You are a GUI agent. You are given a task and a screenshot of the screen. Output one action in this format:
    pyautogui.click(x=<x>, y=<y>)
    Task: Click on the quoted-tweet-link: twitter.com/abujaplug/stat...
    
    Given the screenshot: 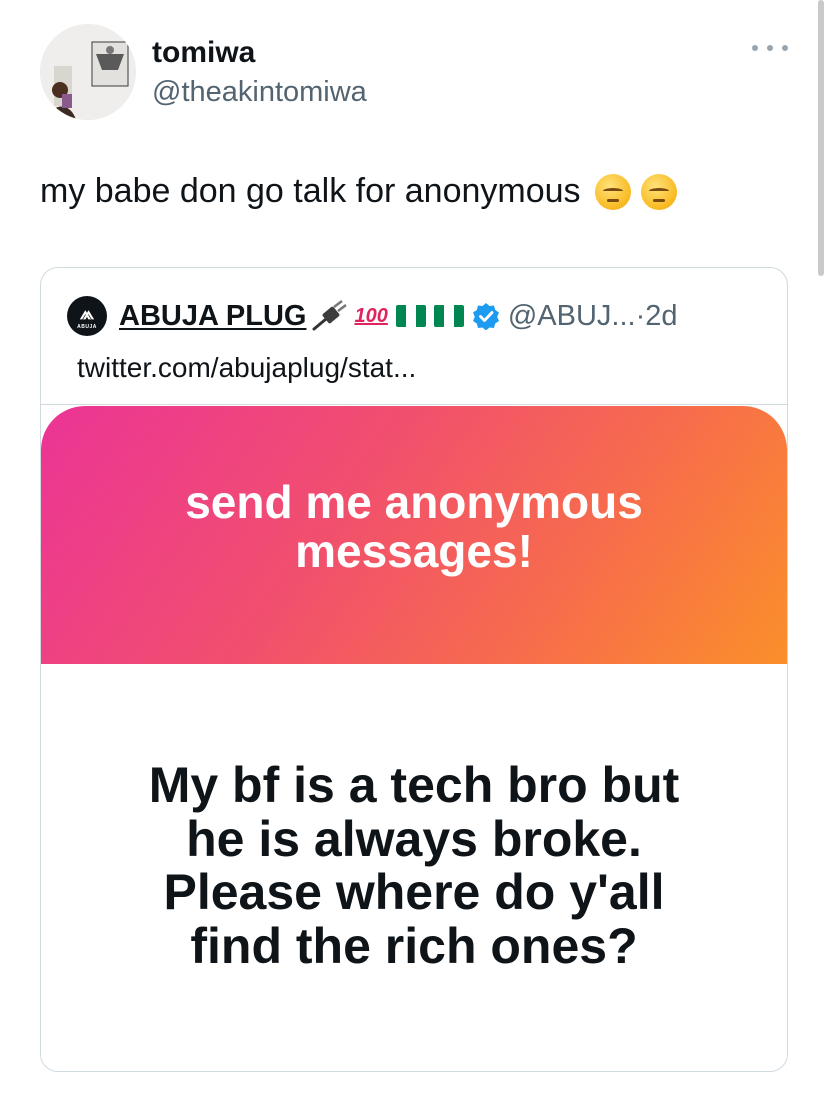 What is the action you would take?
    pyautogui.click(x=246, y=368)
    